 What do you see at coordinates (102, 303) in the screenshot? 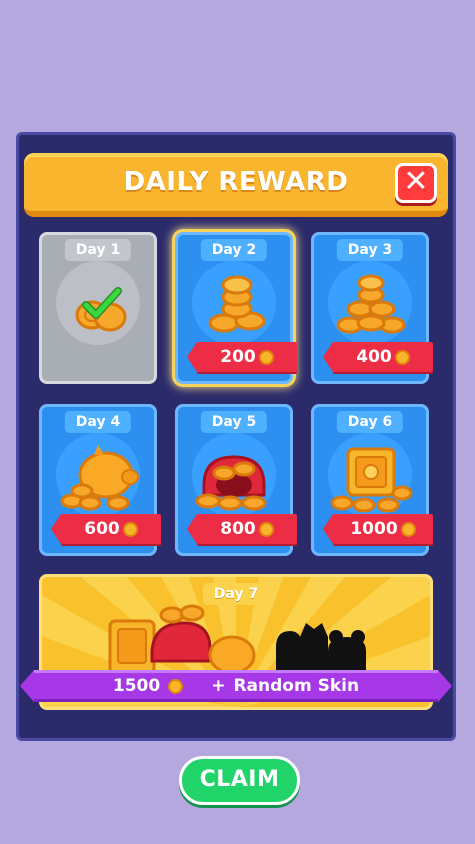
I see `checkmark-icon` at bounding box center [102, 303].